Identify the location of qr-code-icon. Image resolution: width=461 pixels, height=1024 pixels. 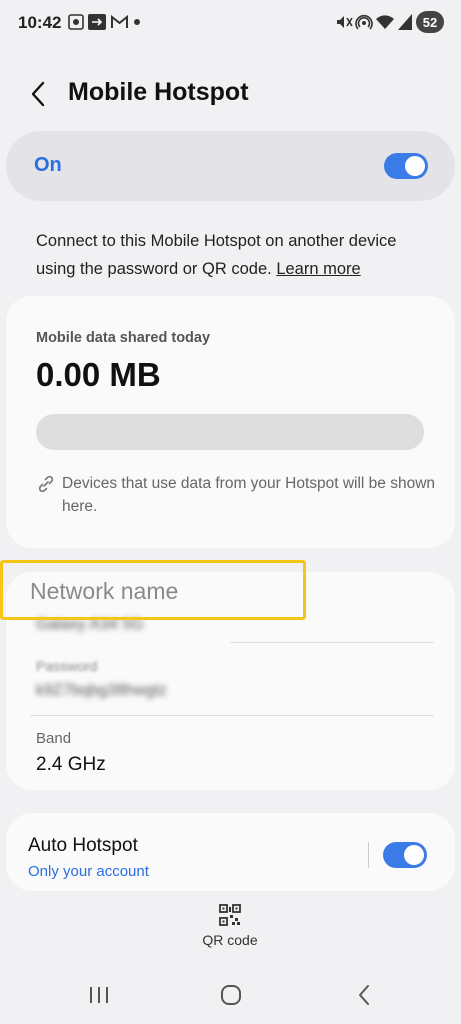
(230, 915).